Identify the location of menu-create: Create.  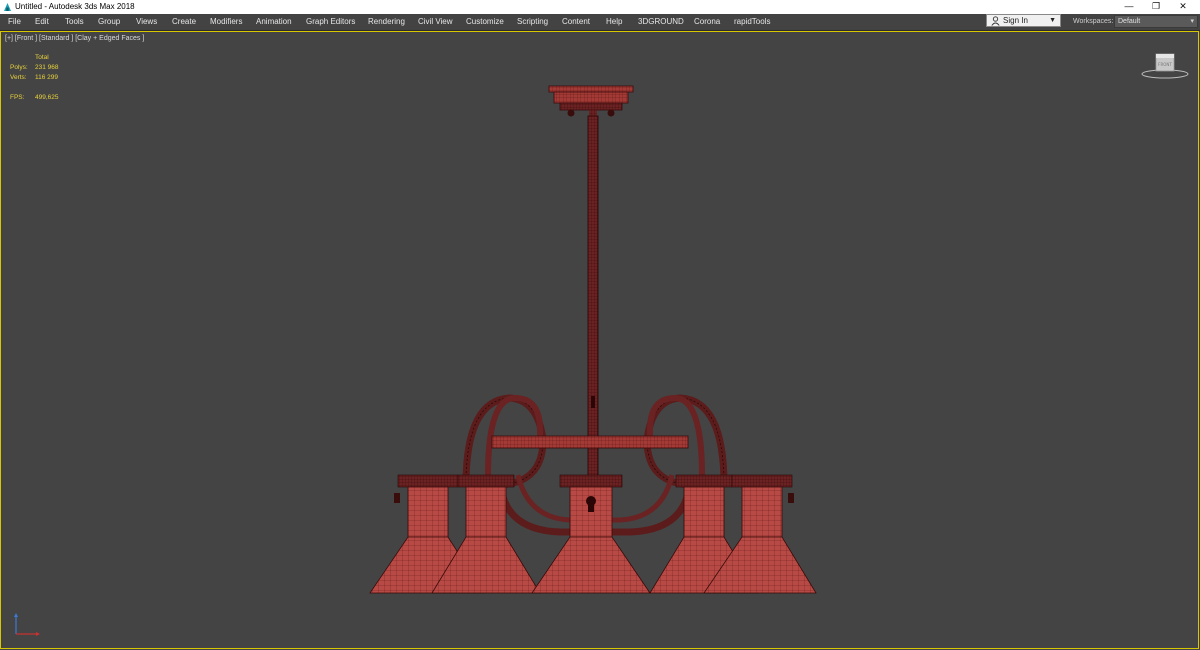
(184, 22).